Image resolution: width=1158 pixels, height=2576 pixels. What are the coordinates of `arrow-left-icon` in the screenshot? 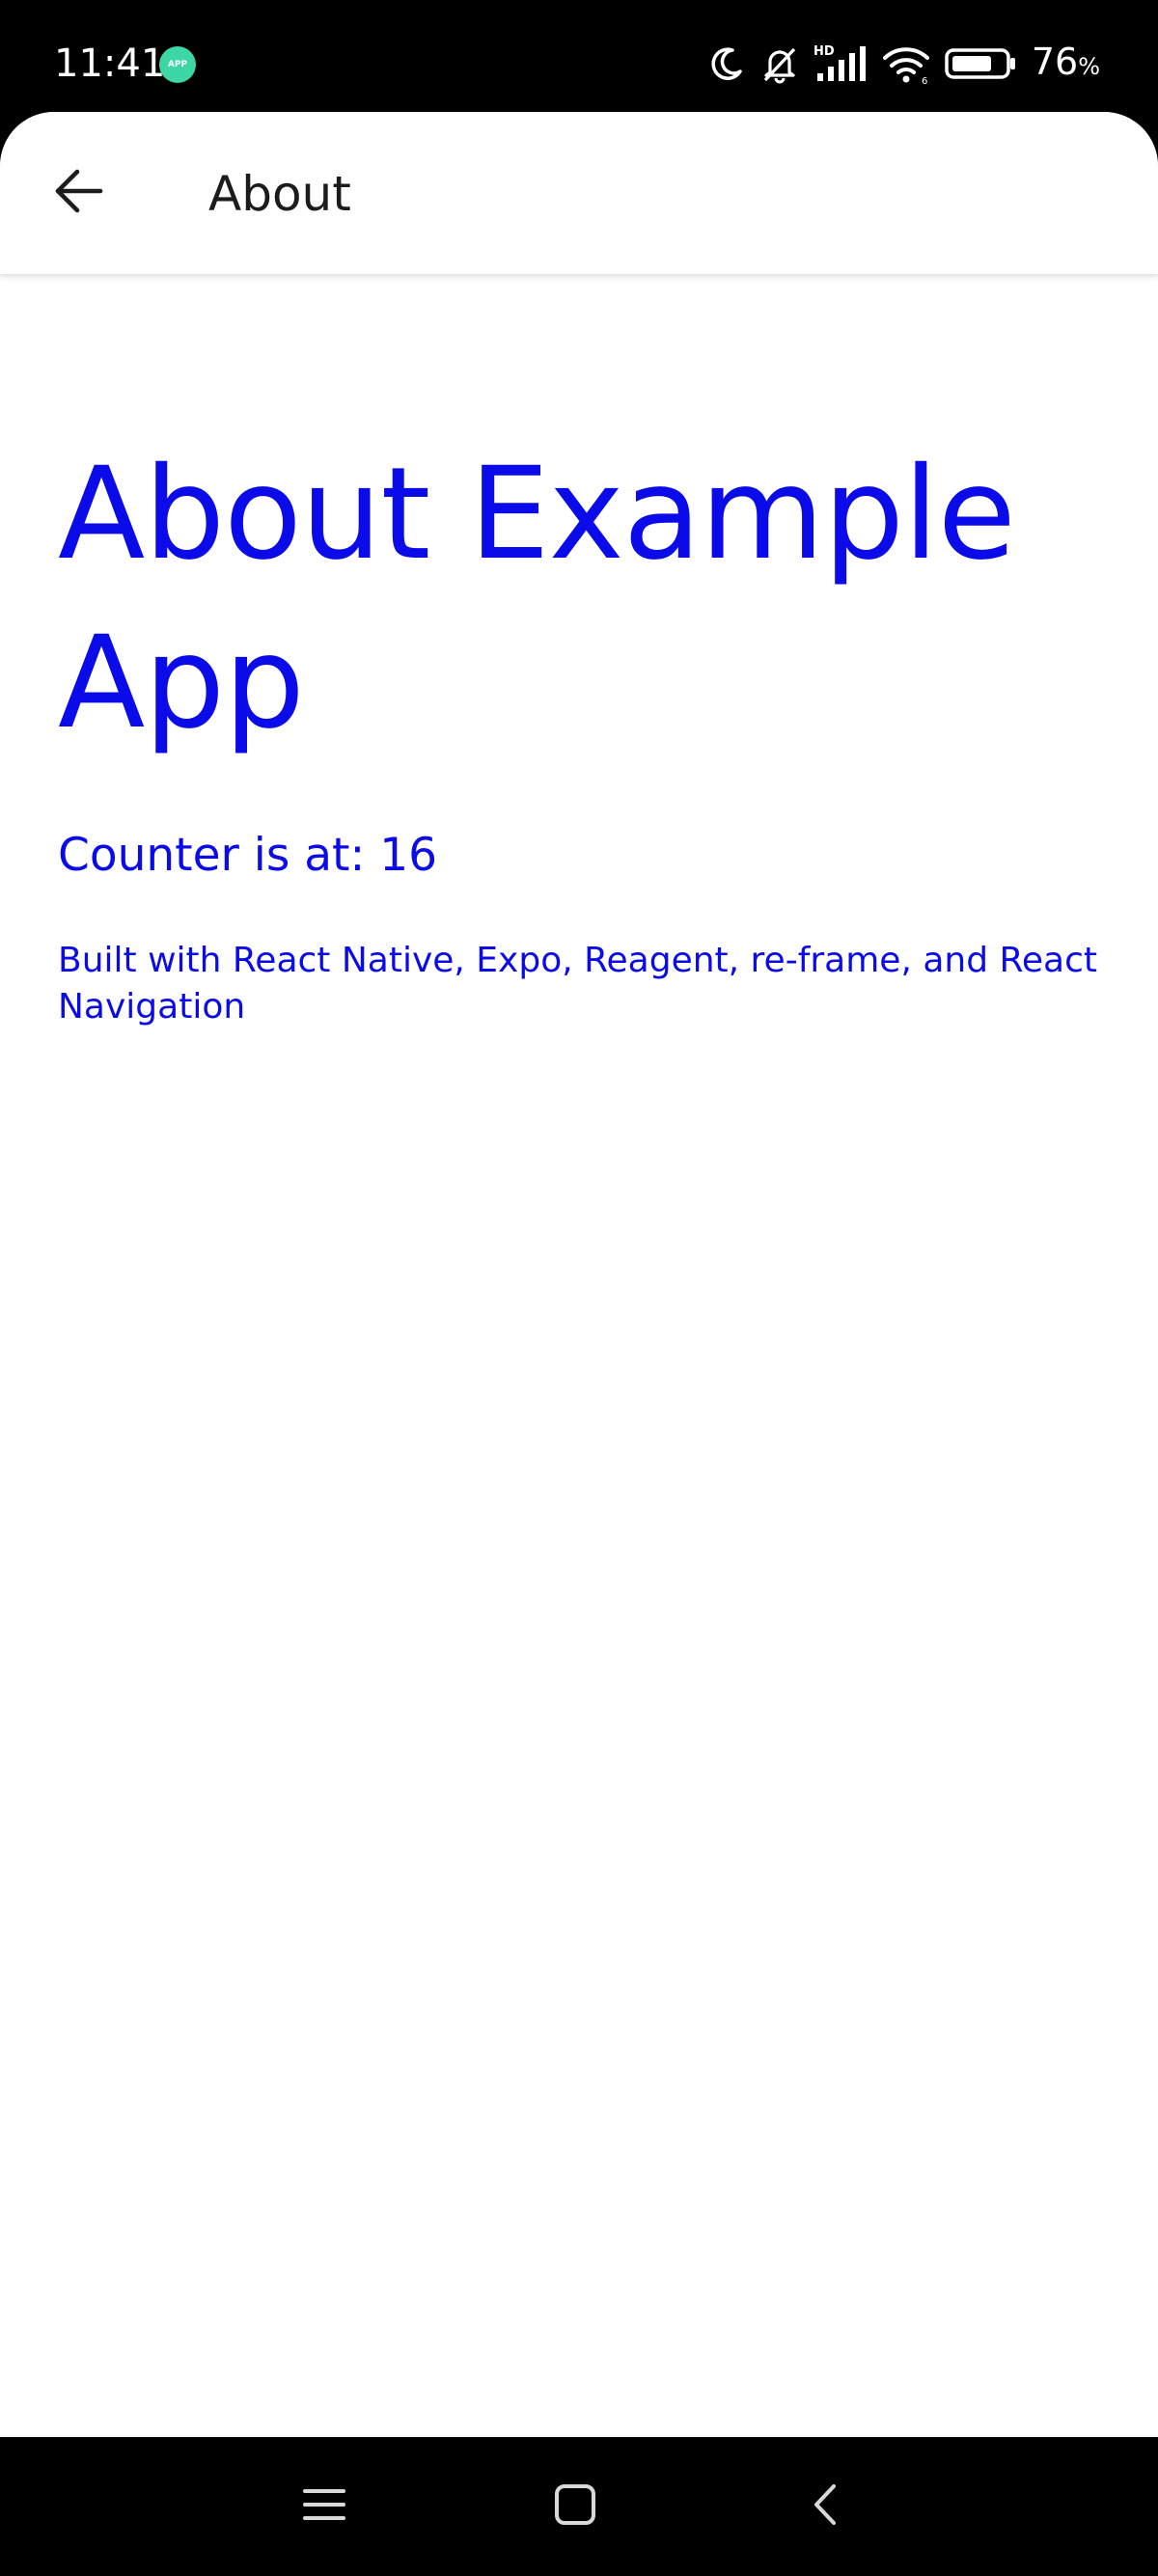 It's located at (79, 193).